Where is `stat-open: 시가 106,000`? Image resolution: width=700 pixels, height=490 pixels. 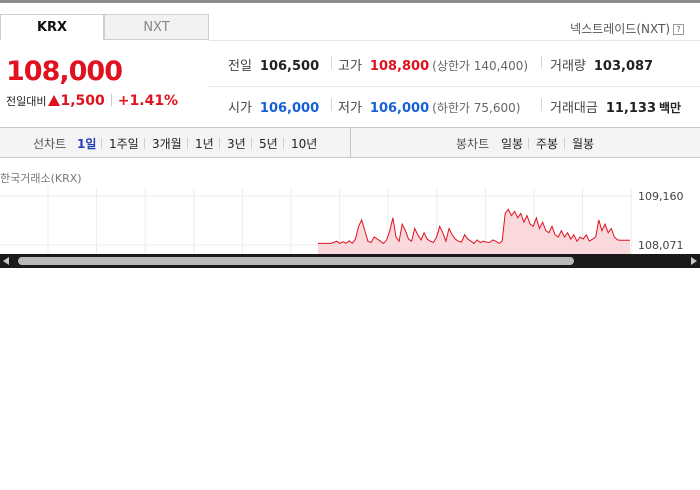
stat-open: 시가 106,000 is located at coordinates (273, 106).